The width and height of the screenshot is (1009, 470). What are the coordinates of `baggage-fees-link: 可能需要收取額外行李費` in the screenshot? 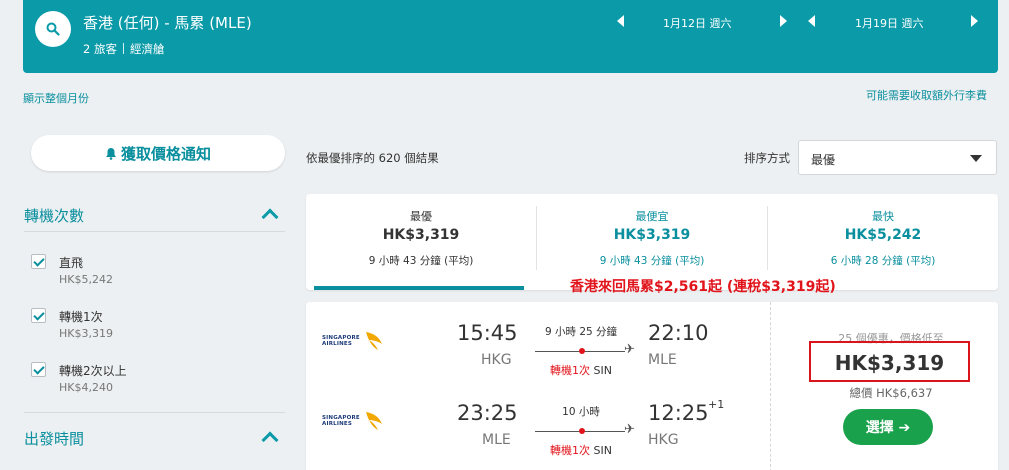 It's located at (926, 95).